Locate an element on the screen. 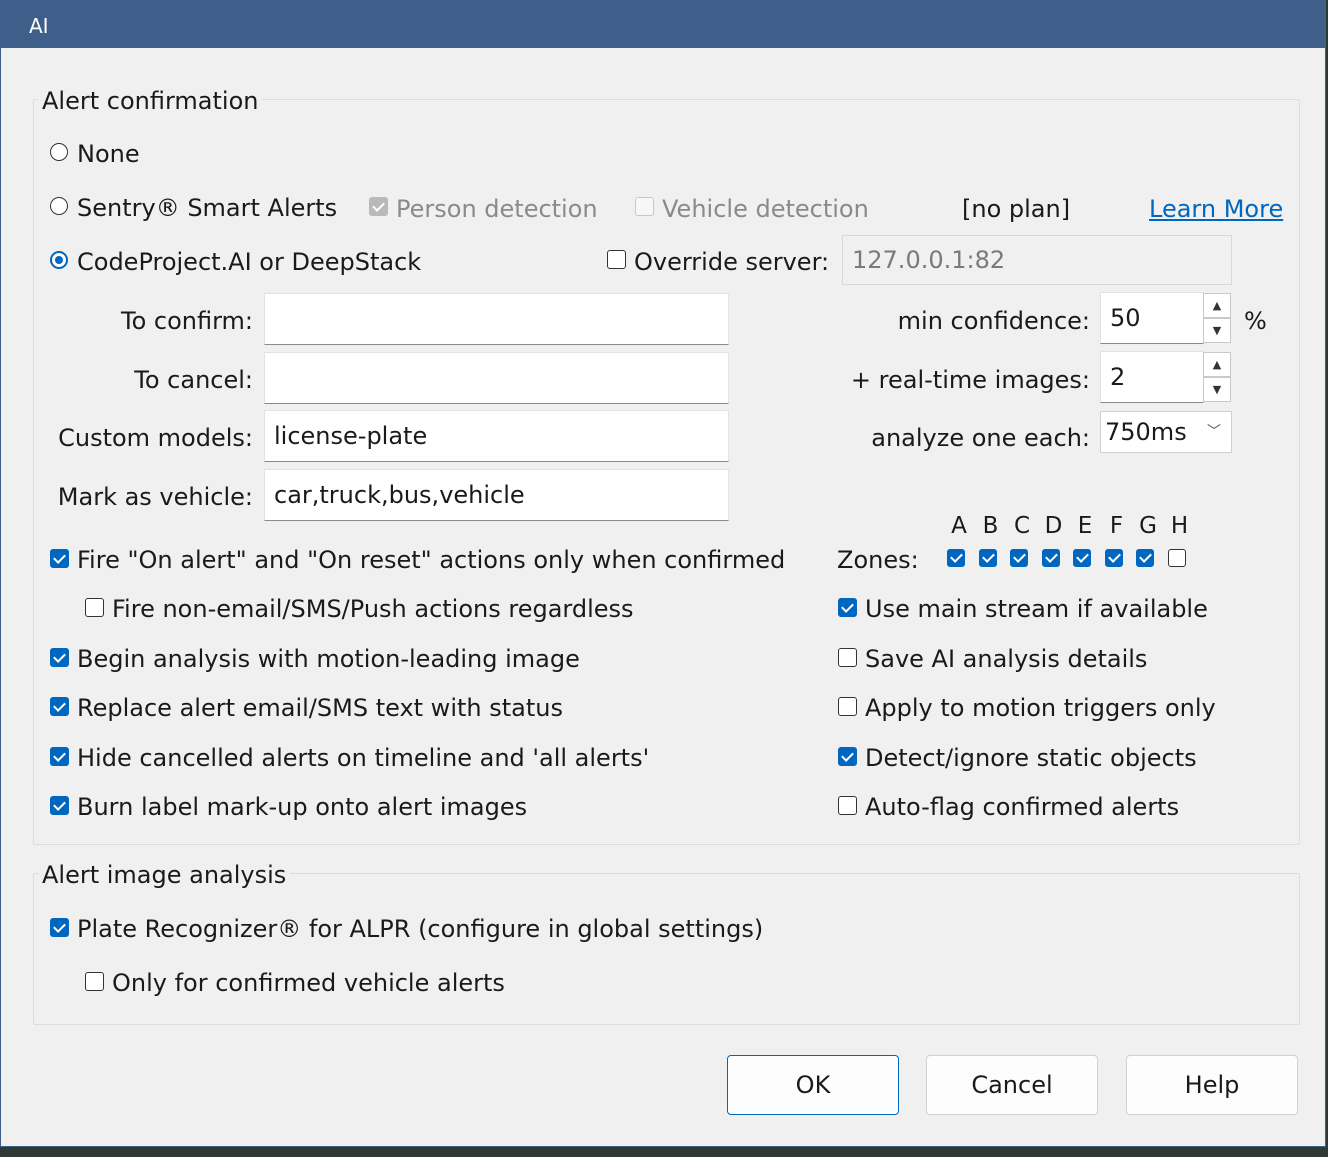 This screenshot has height=1157, width=1328. zone-letter: E is located at coordinates (1085, 526).